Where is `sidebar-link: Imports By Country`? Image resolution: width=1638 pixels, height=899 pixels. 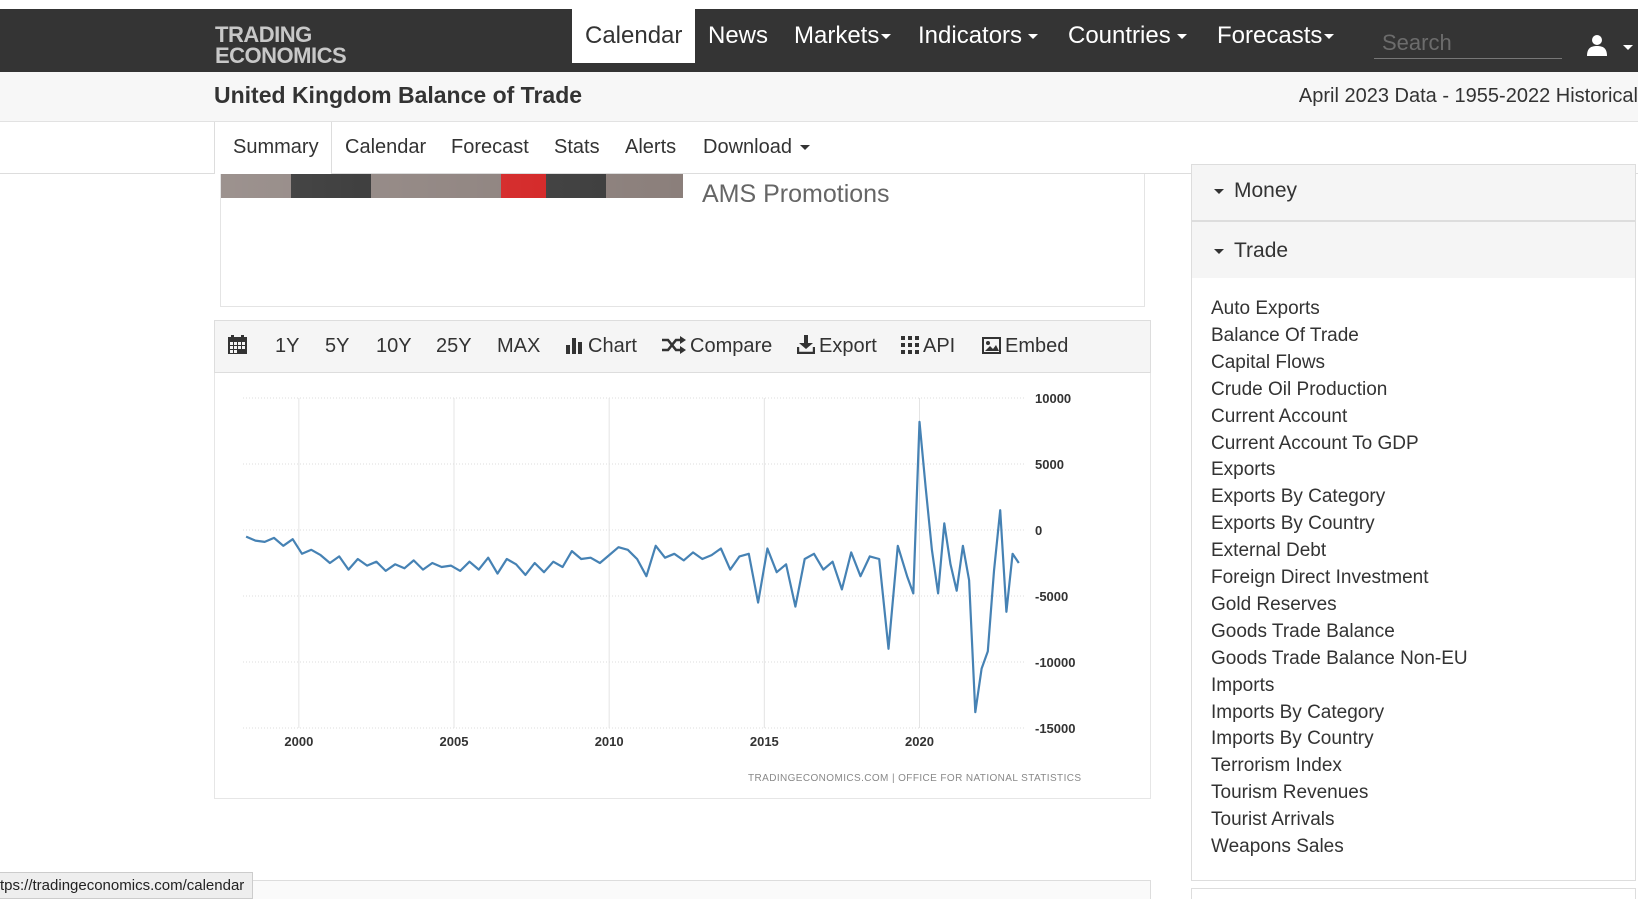
sidebar-link: Imports By Country is located at coordinates (1292, 739).